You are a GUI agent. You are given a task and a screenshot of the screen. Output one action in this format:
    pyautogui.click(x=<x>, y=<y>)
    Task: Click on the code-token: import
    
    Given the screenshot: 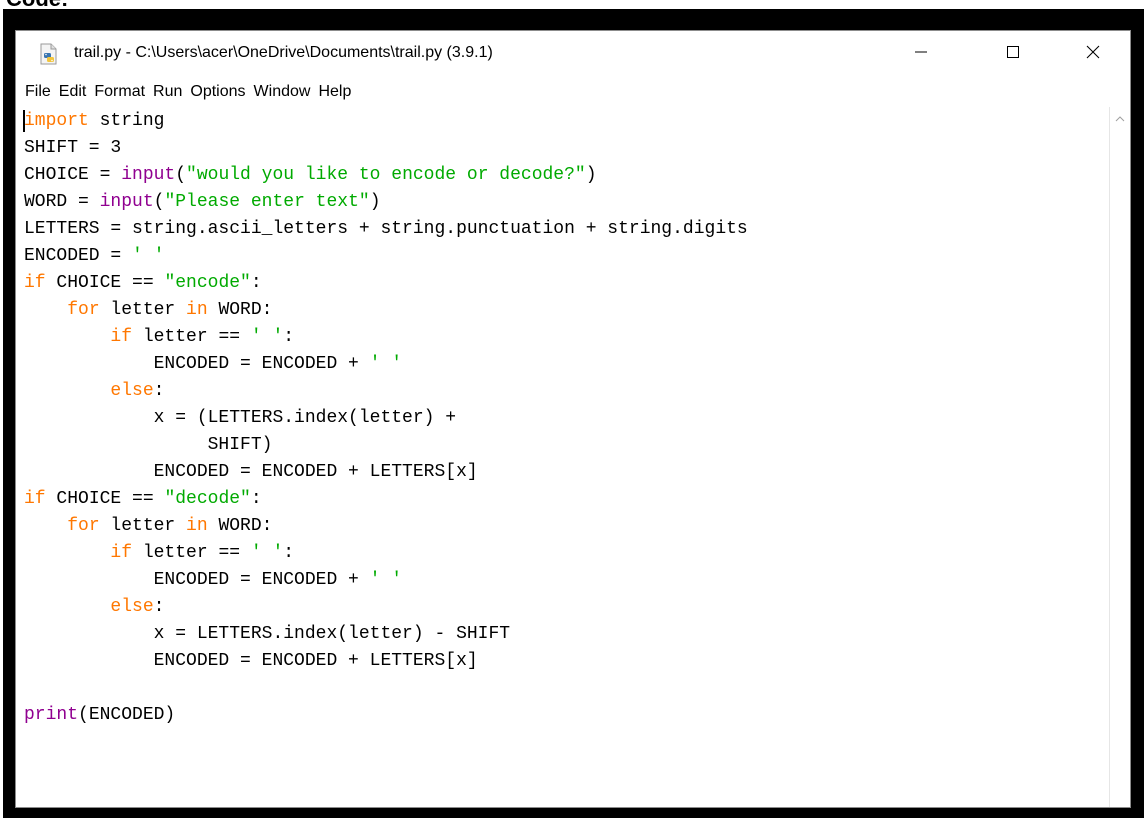 What is the action you would take?
    pyautogui.click(x=56, y=121)
    